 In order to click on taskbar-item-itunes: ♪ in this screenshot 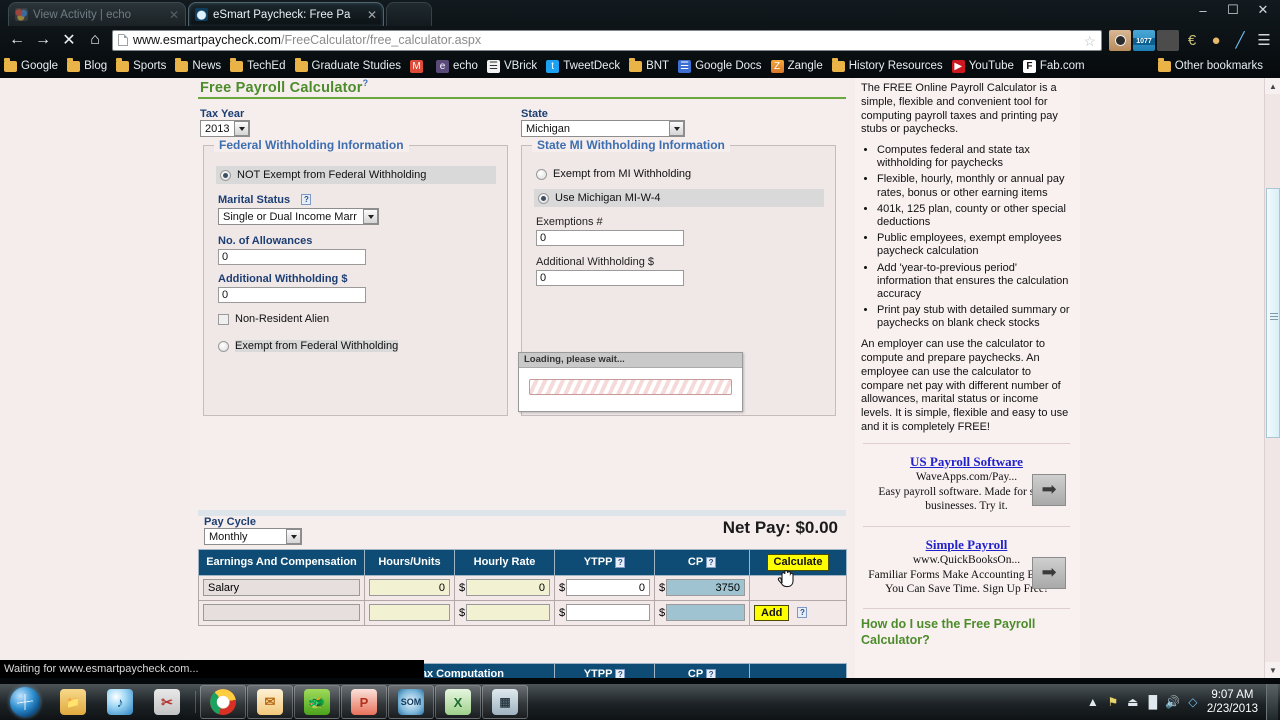, I will do `click(120, 702)`.